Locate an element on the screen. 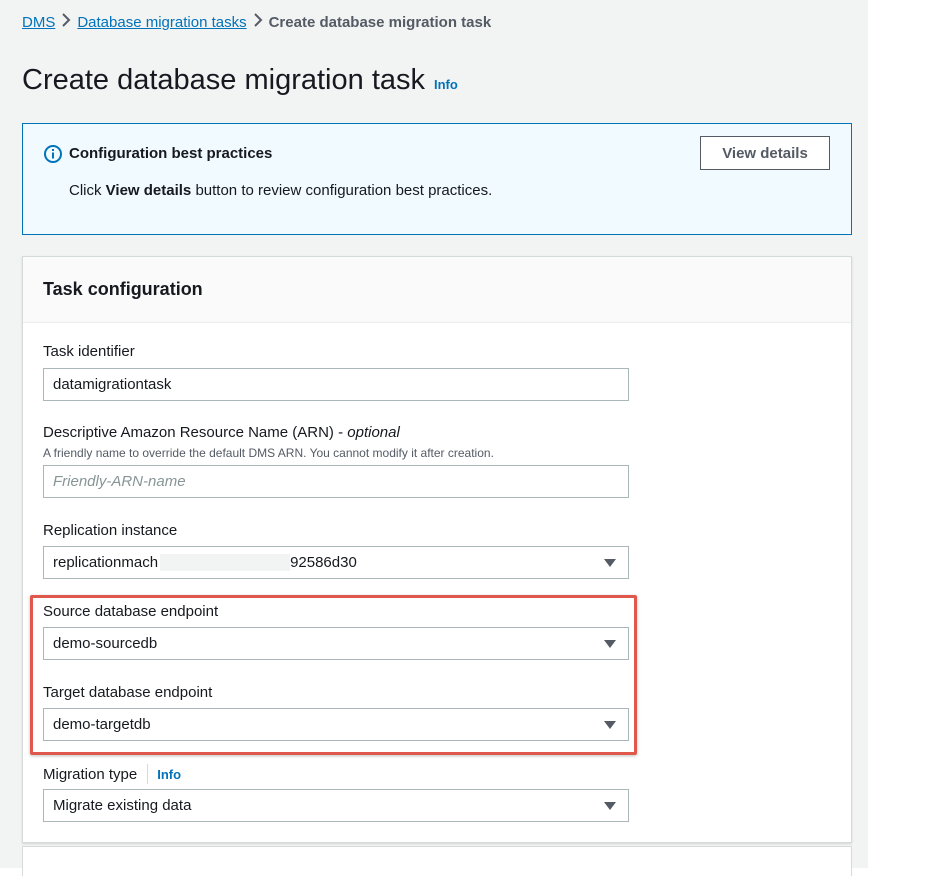  source-endpoint-value: demo-sourcedb is located at coordinates (105, 643).